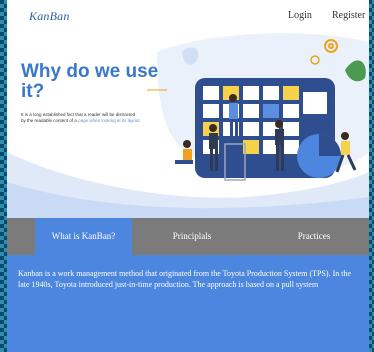  I want to click on pie-chart-icon, so click(319, 156).